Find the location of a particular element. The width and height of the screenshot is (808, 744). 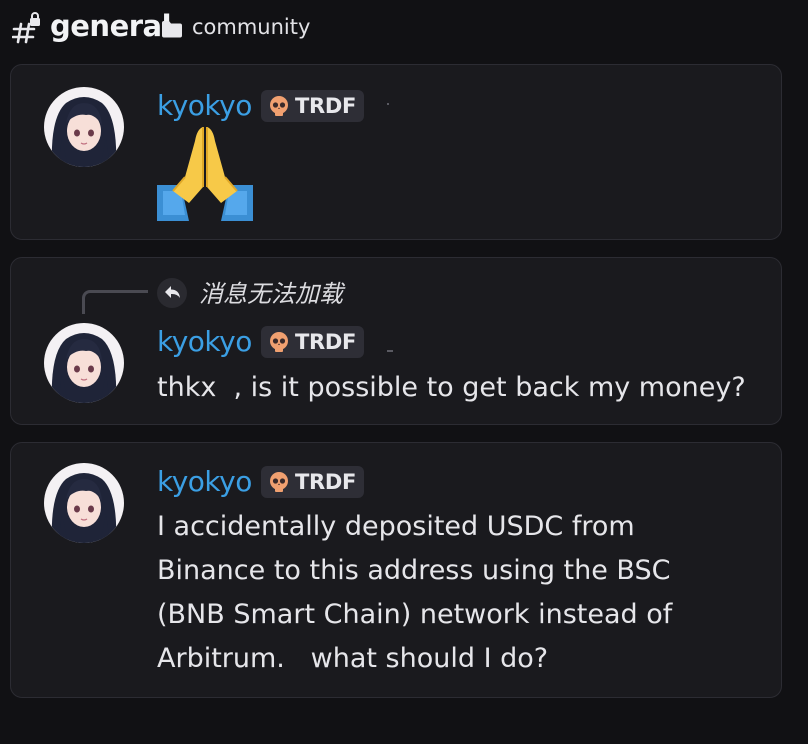

folder-icon is located at coordinates (172, 29).